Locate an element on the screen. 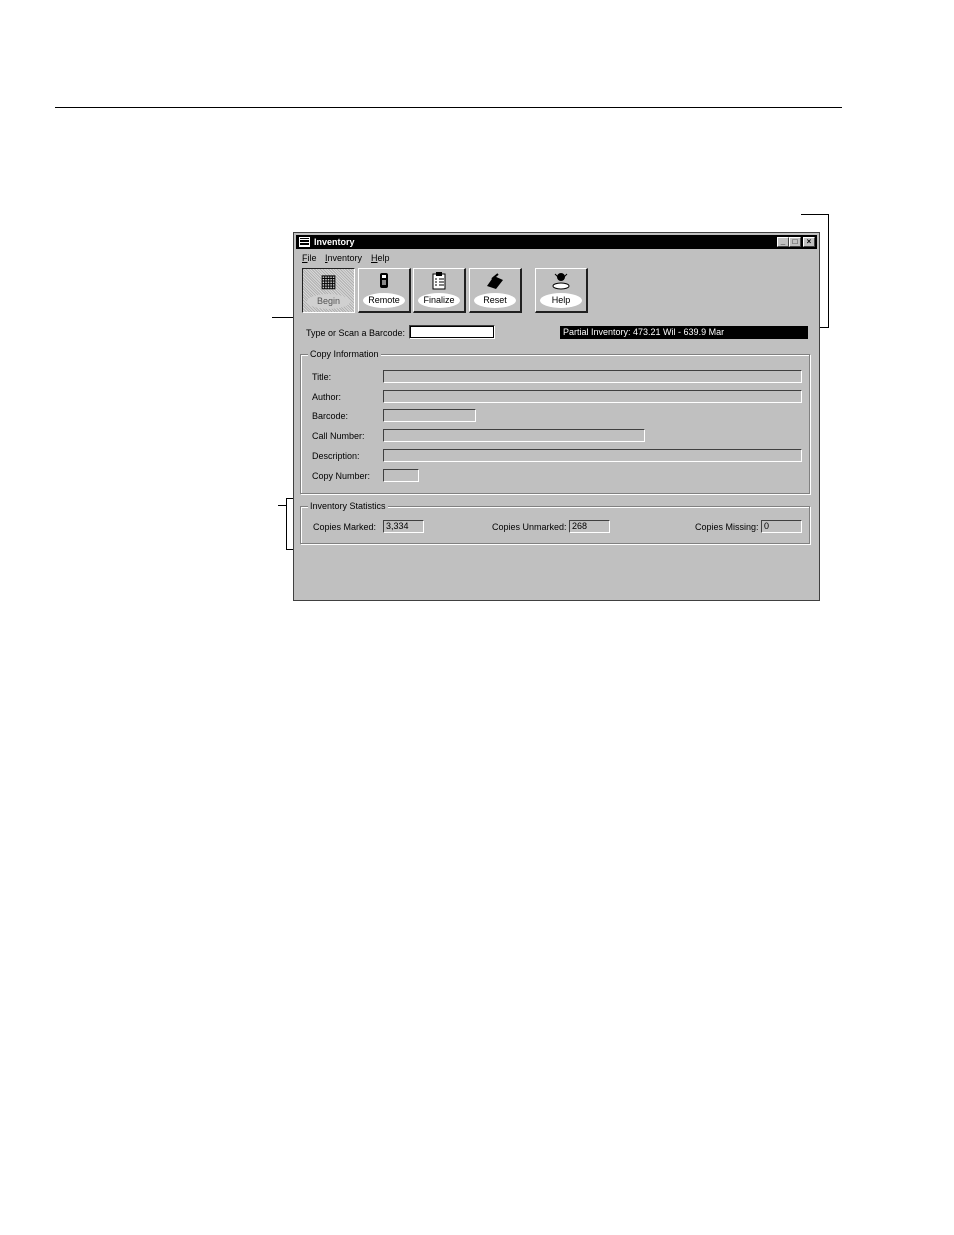 The width and height of the screenshot is (954, 1235). begin-label: Begin is located at coordinates (328, 301).